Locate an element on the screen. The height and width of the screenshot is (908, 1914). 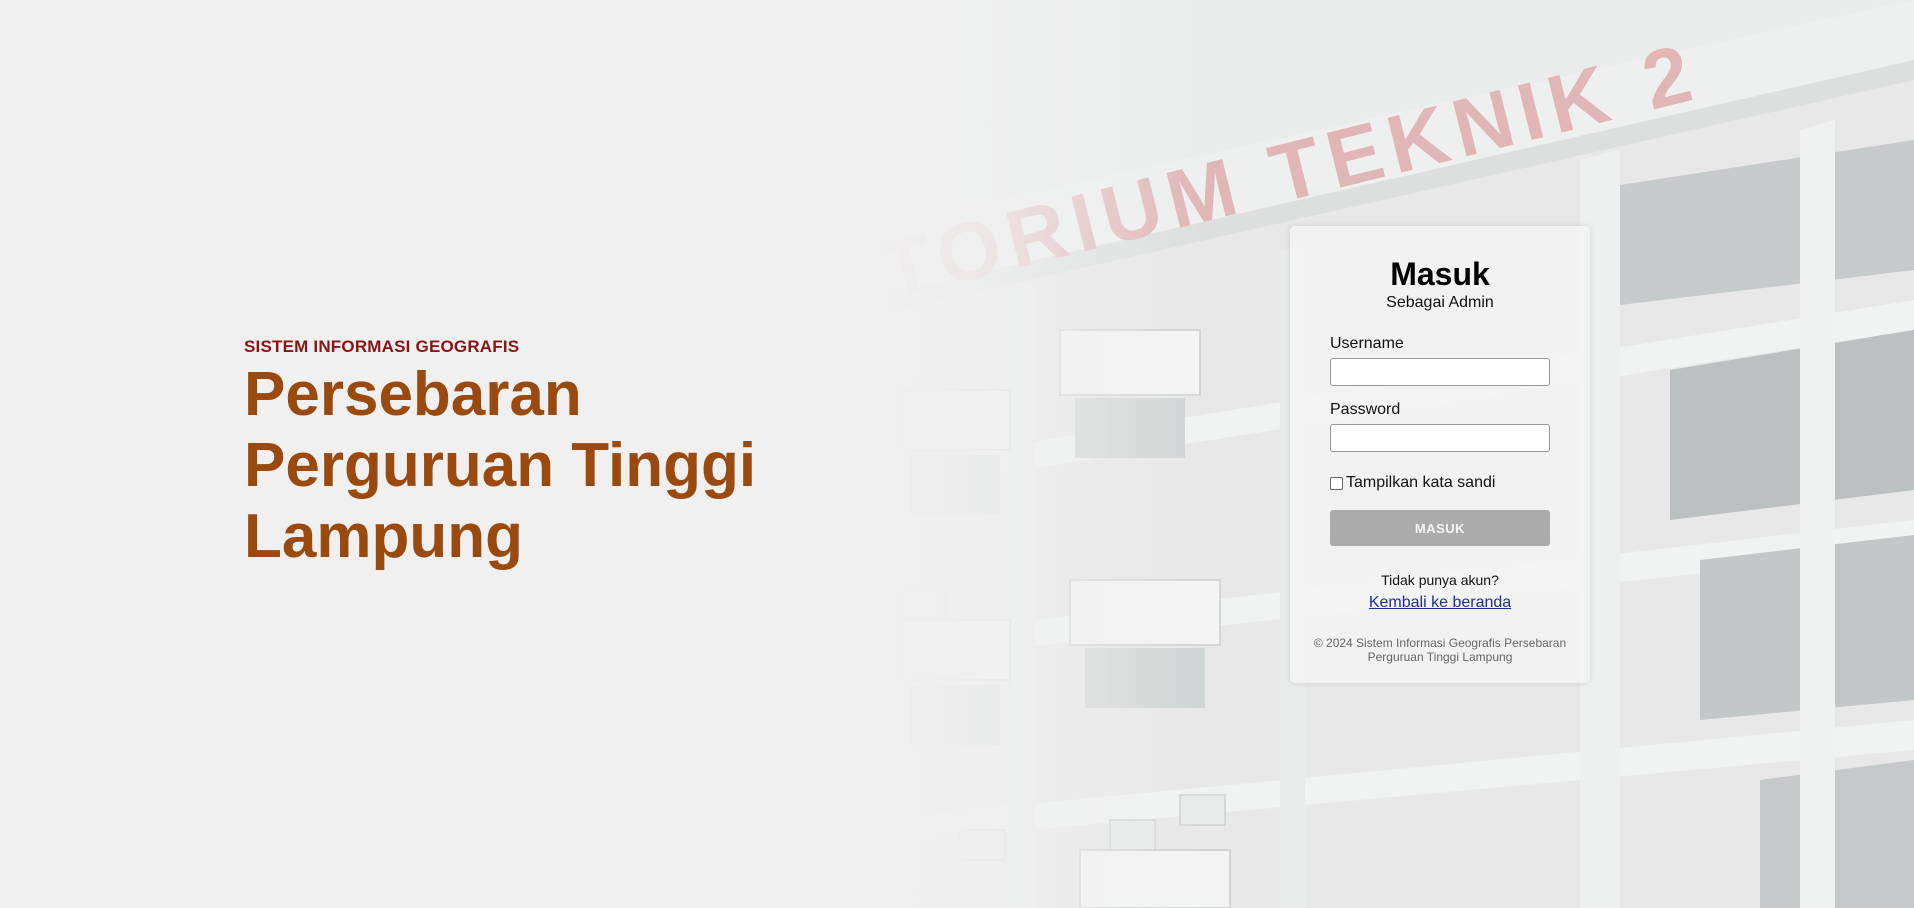
hero-title-line: Perguruan Tinggi is located at coordinates (500, 465).